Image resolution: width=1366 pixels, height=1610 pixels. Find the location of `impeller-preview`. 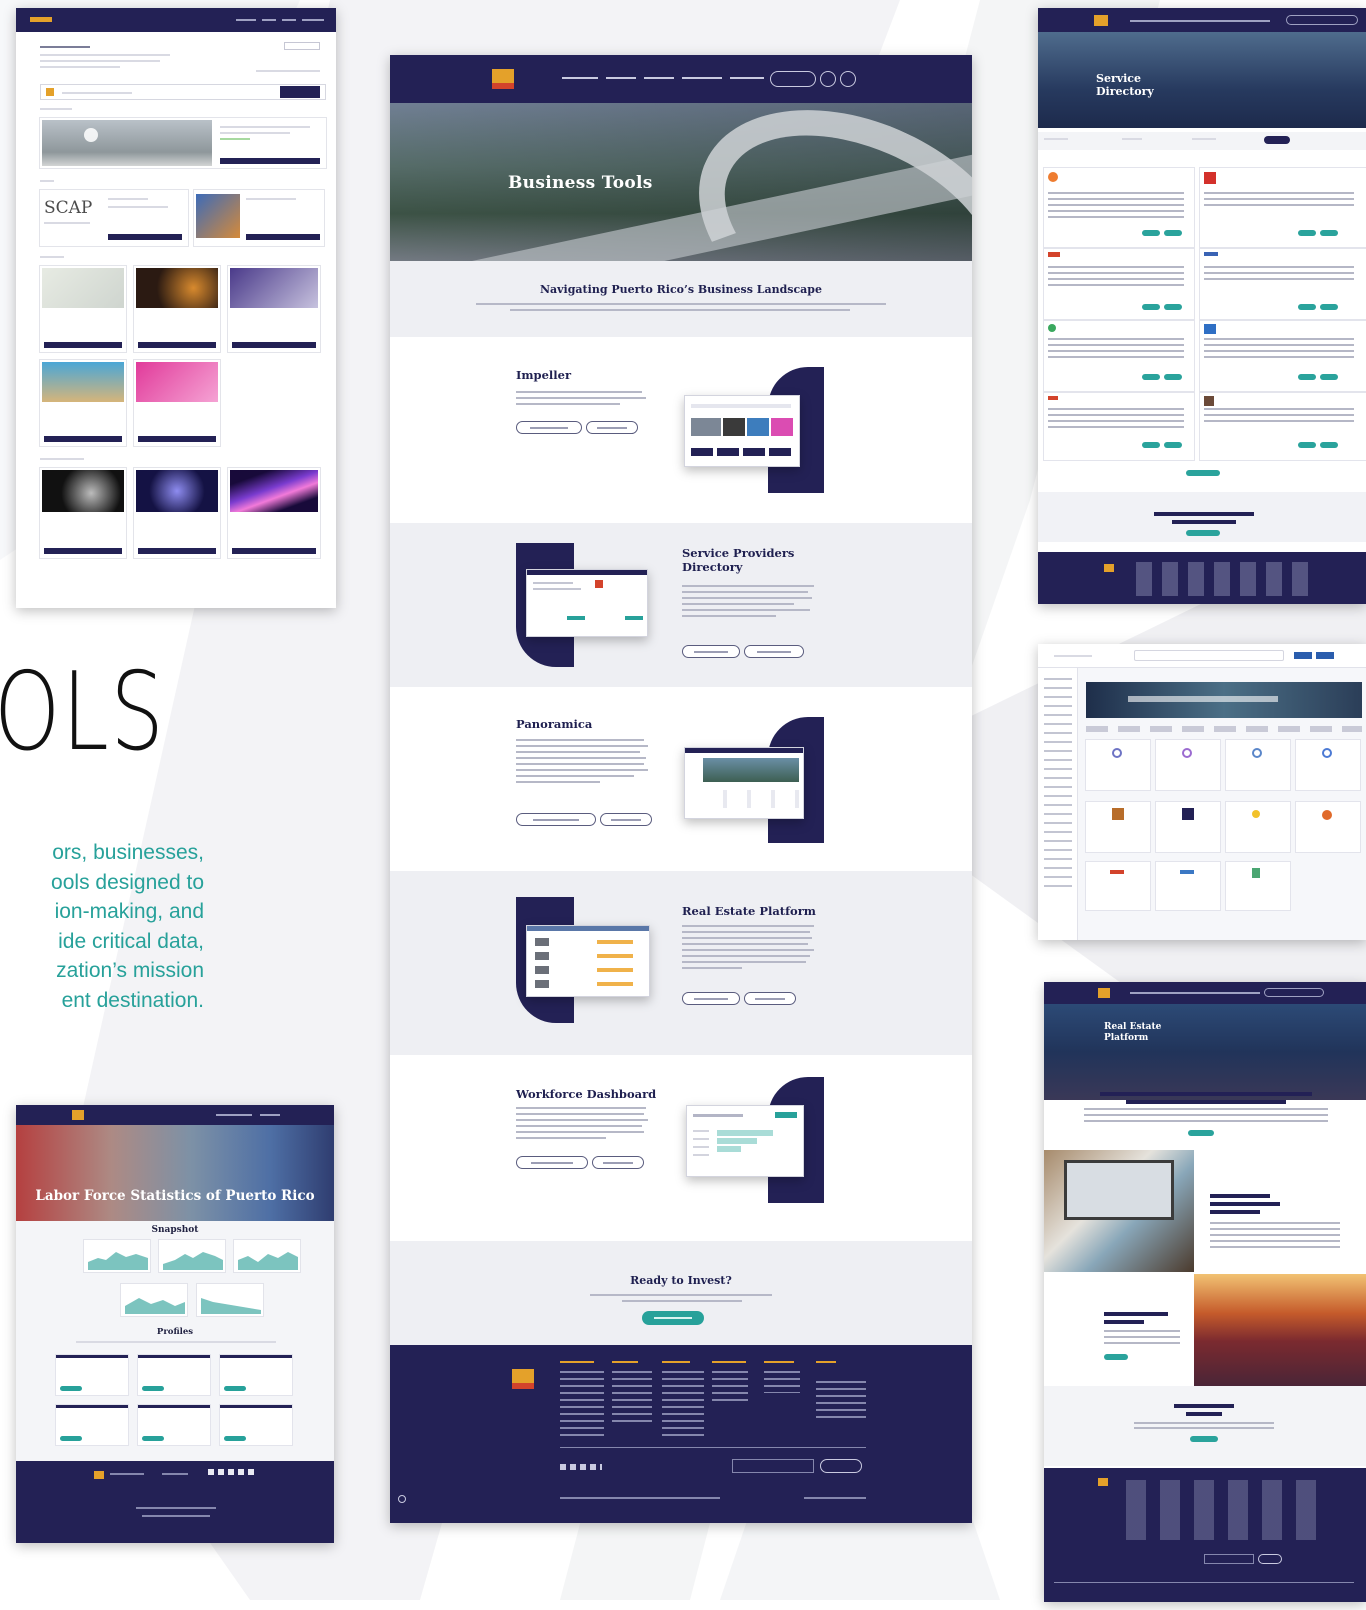

impeller-preview is located at coordinates (742, 431).